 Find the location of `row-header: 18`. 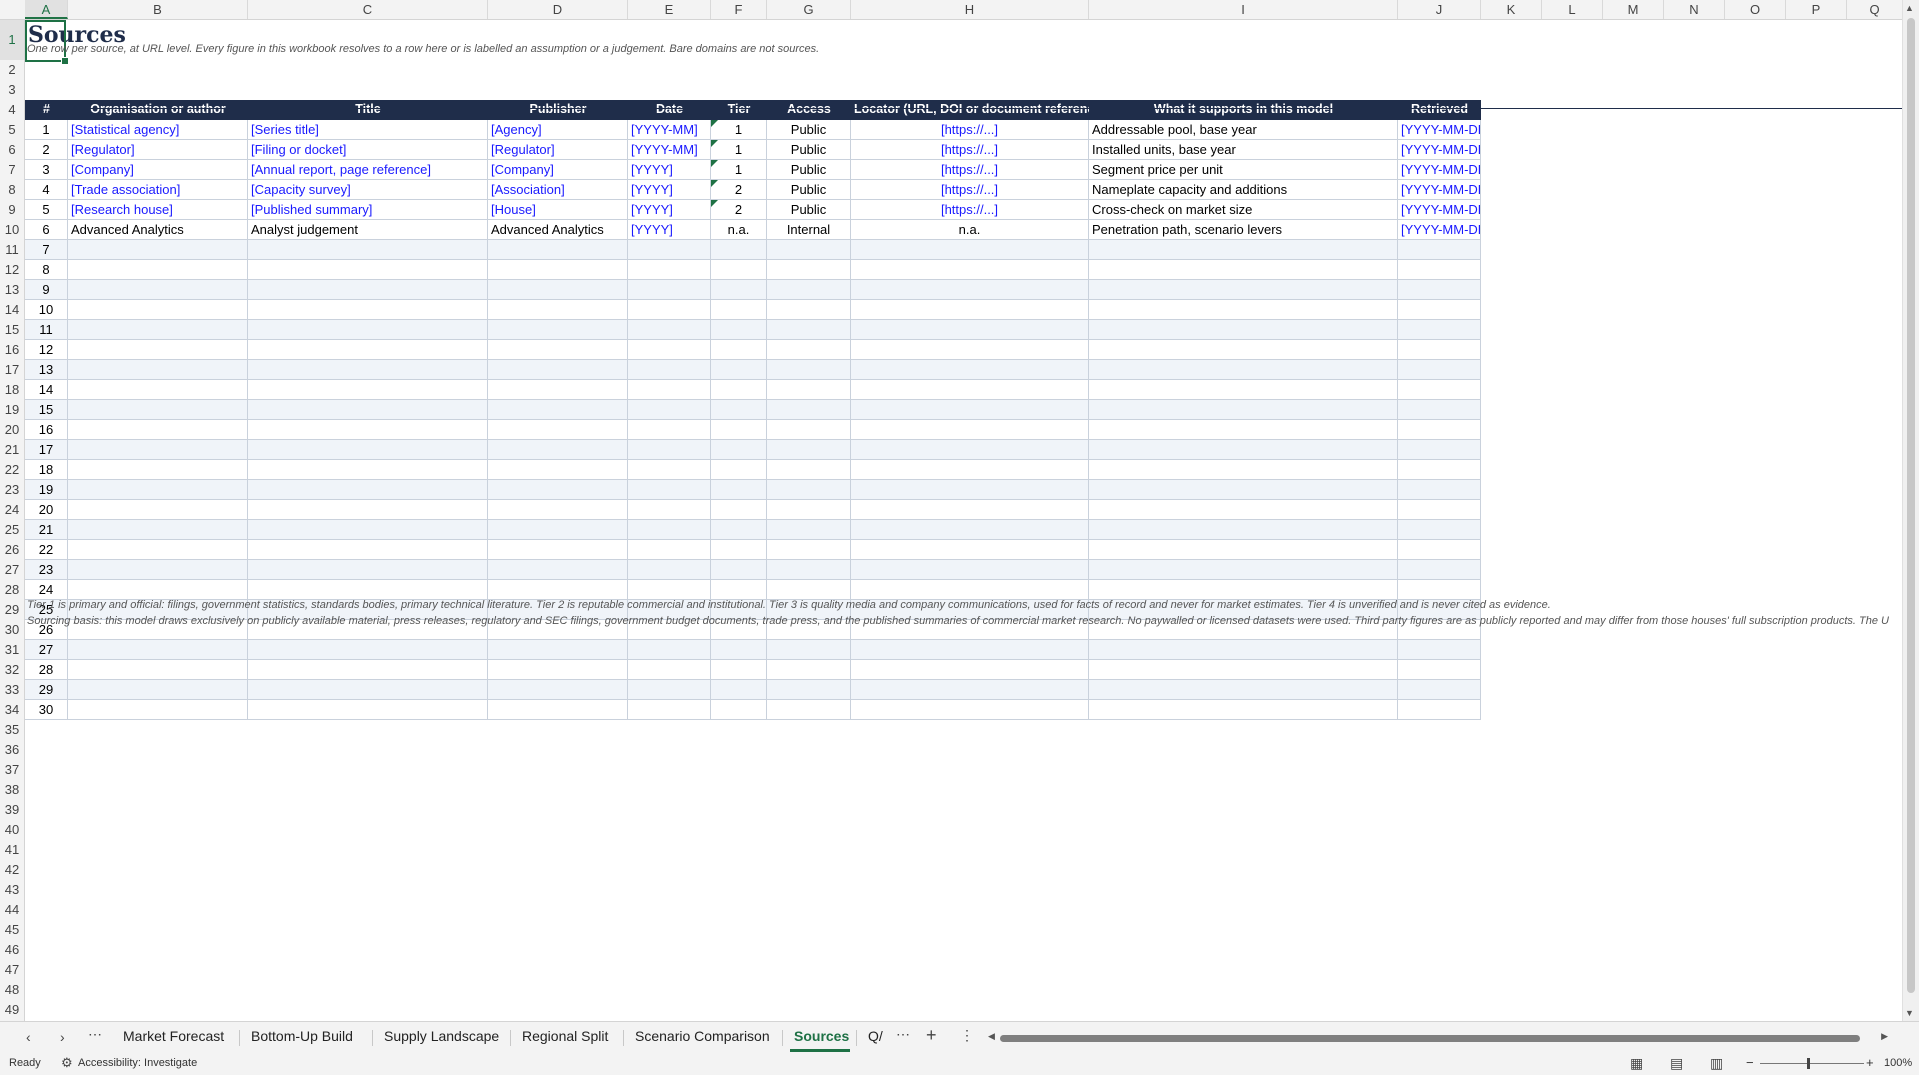

row-header: 18 is located at coordinates (12, 390).